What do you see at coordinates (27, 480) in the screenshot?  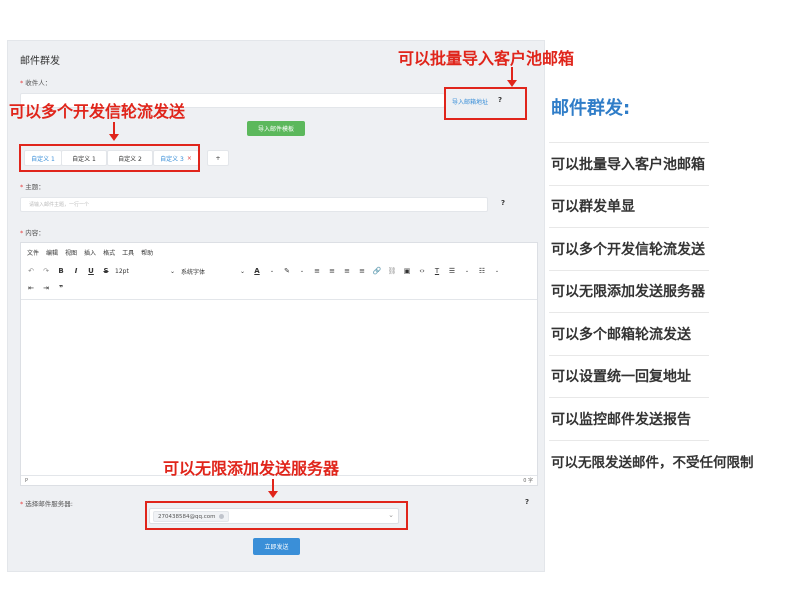 I see `status-path: P` at bounding box center [27, 480].